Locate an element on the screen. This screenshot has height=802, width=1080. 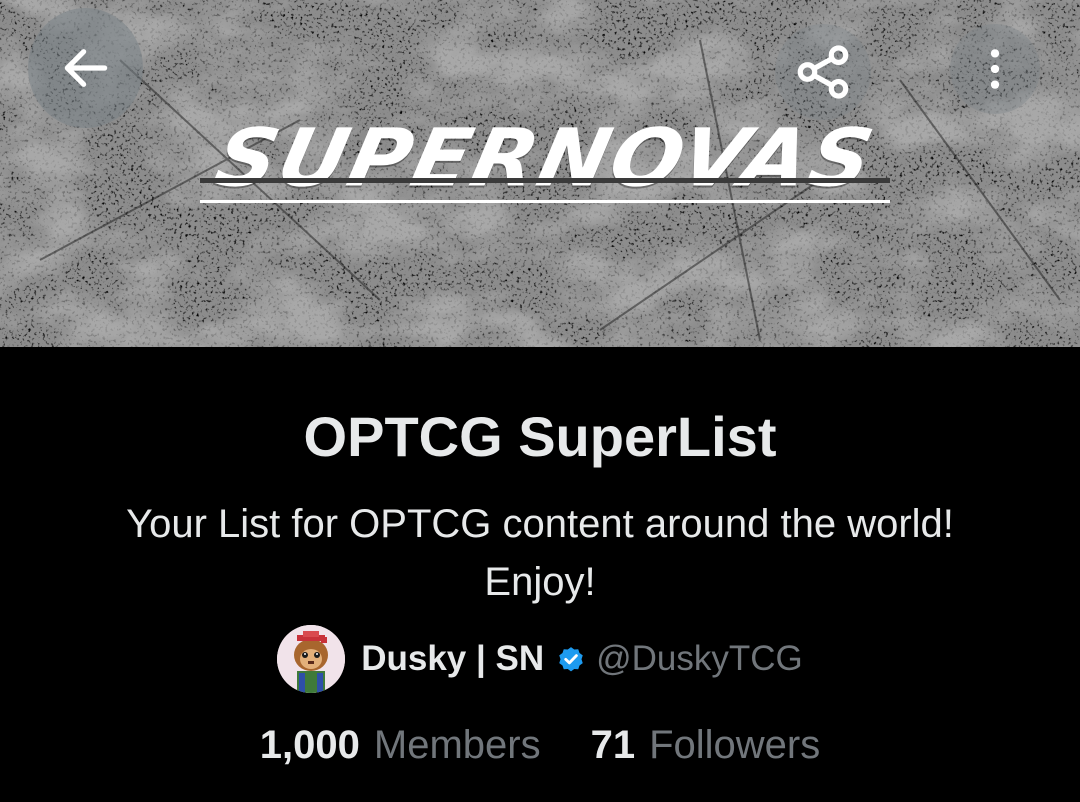
more-vertical-icon is located at coordinates (995, 69).